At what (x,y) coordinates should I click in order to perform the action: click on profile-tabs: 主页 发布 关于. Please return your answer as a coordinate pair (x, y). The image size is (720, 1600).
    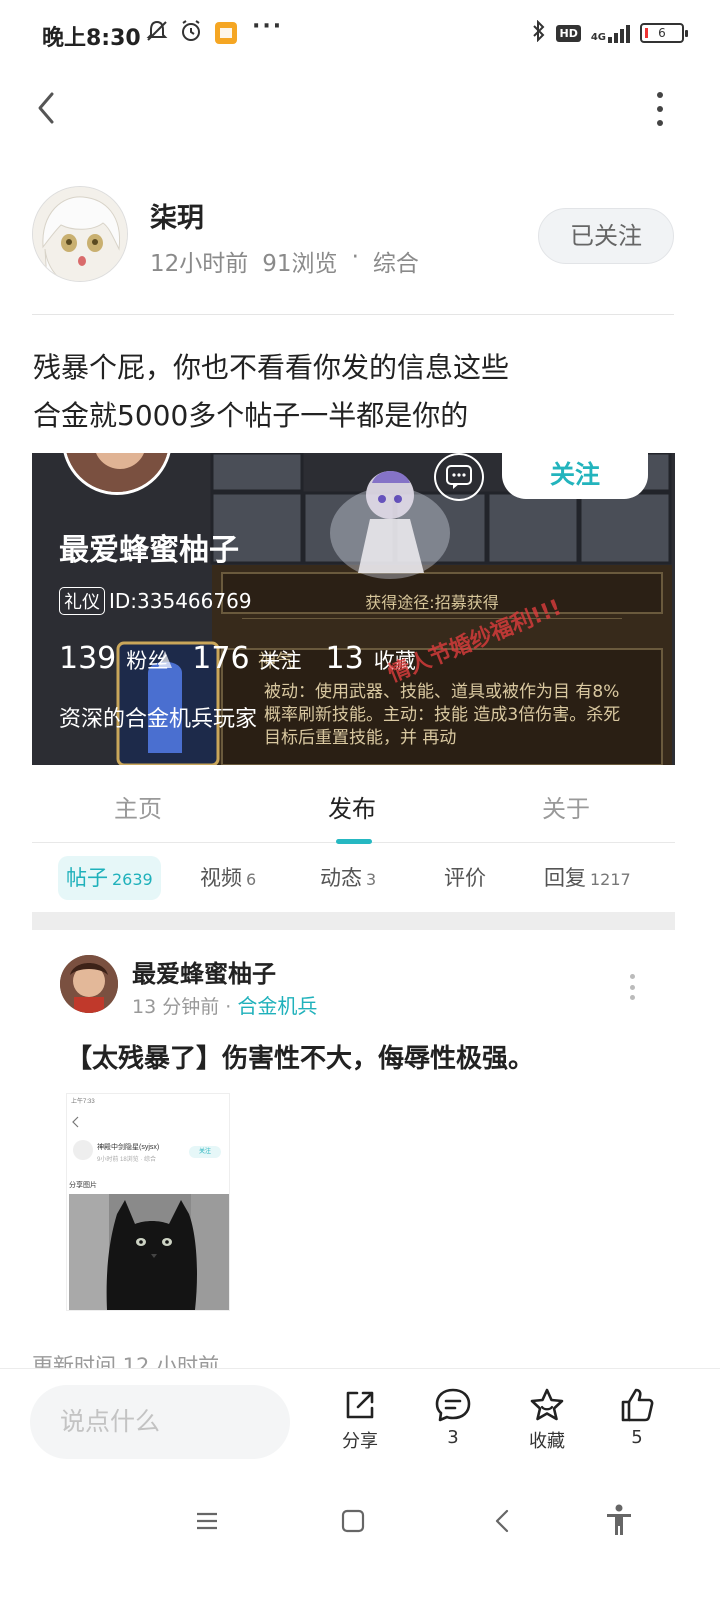
    Looking at the image, I should click on (353, 804).